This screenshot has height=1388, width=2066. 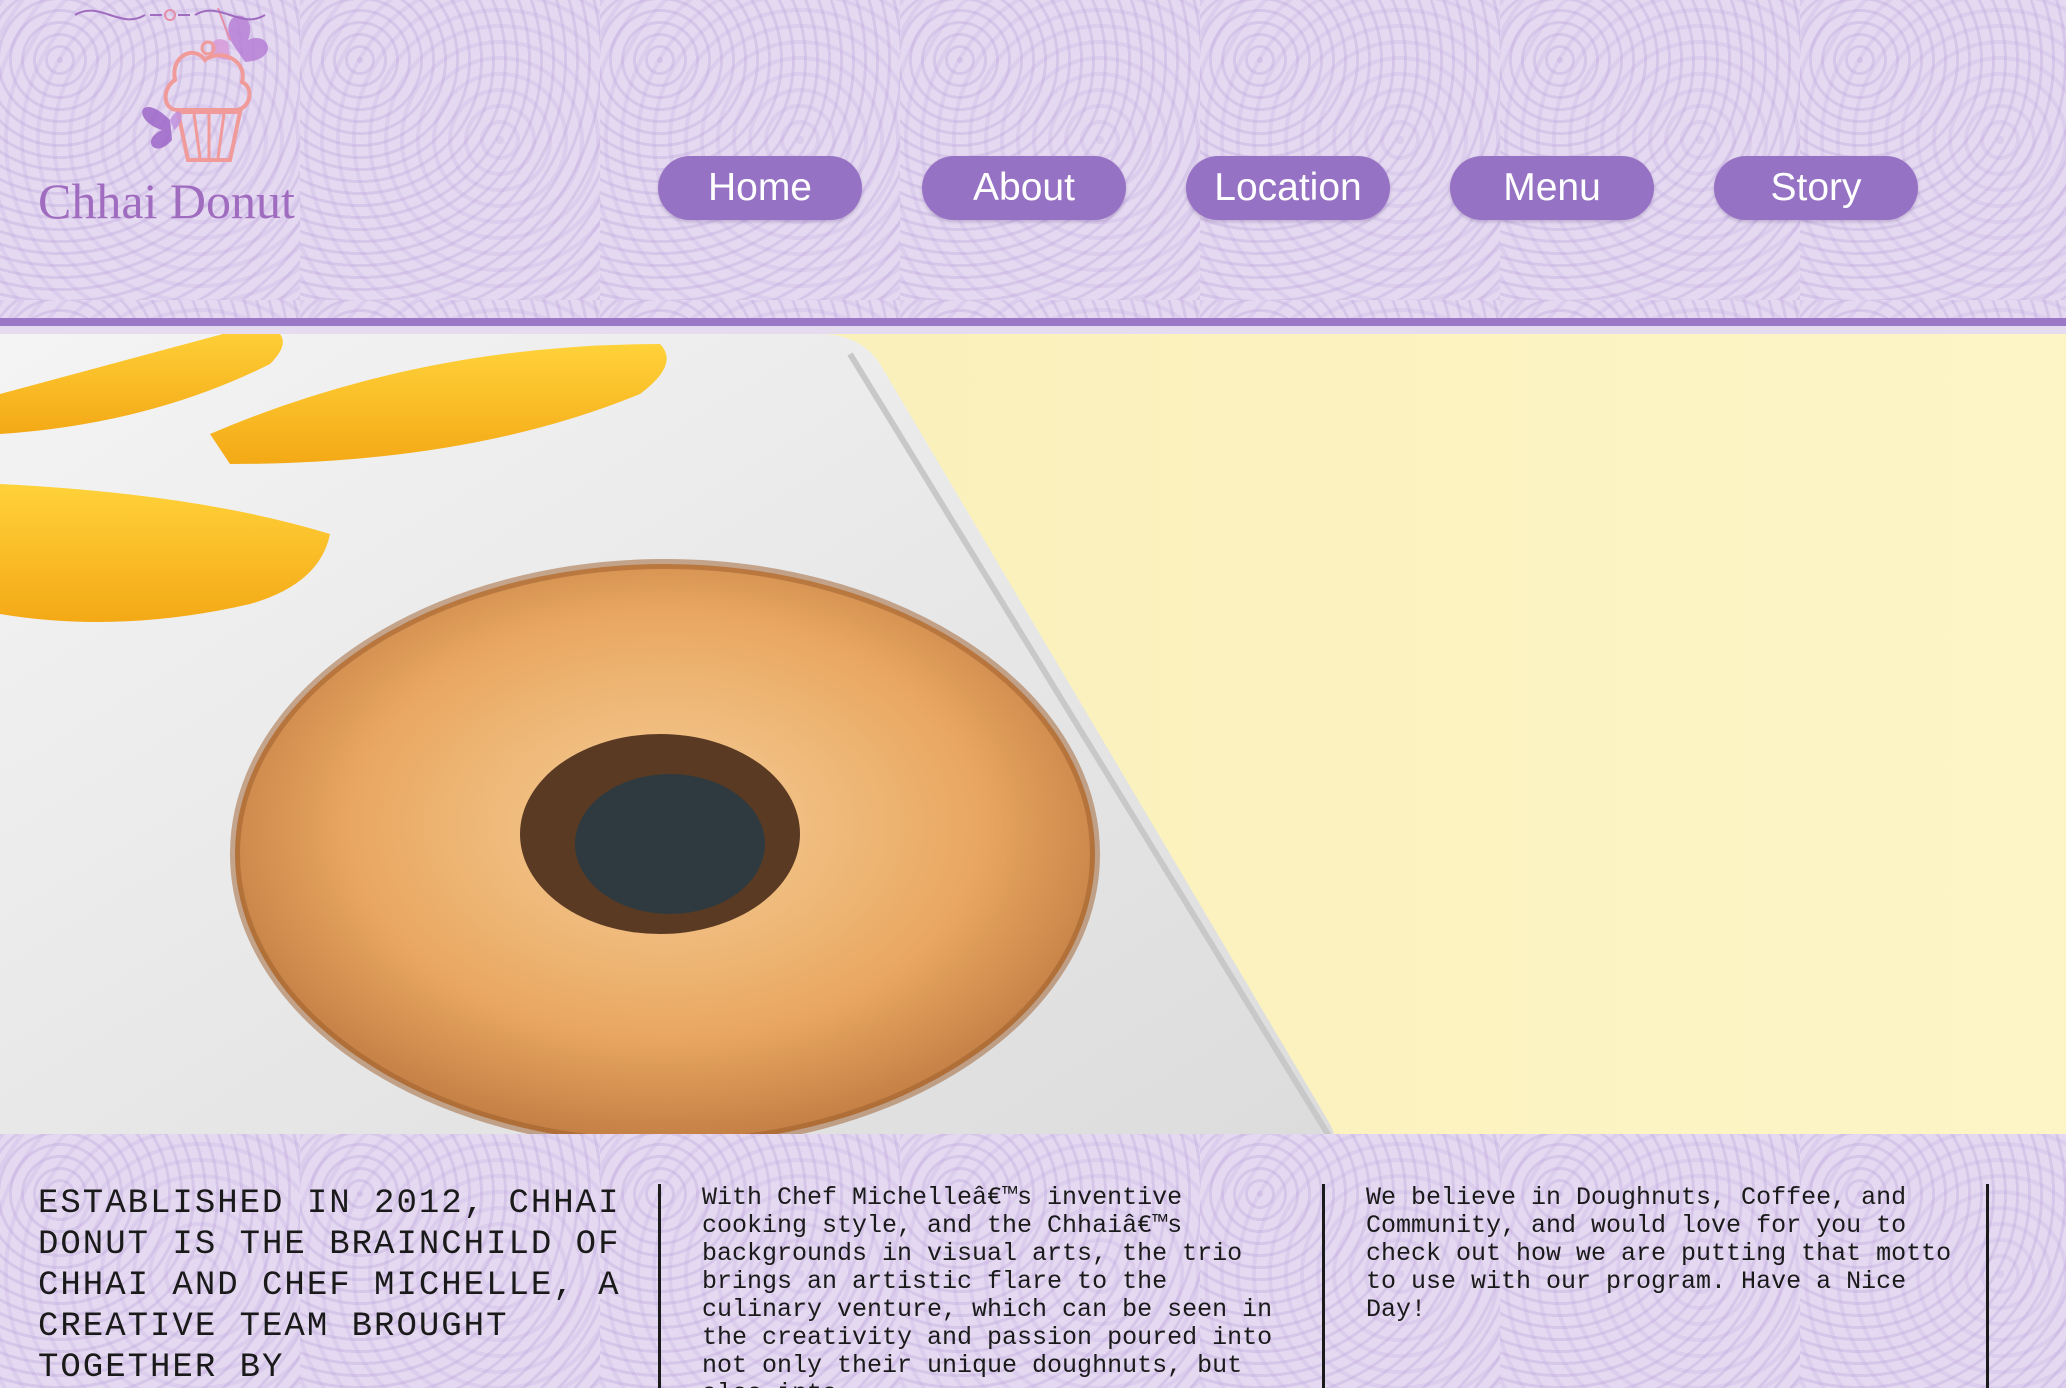 What do you see at coordinates (1552, 188) in the screenshot?
I see `nav-menu-button: Menu` at bounding box center [1552, 188].